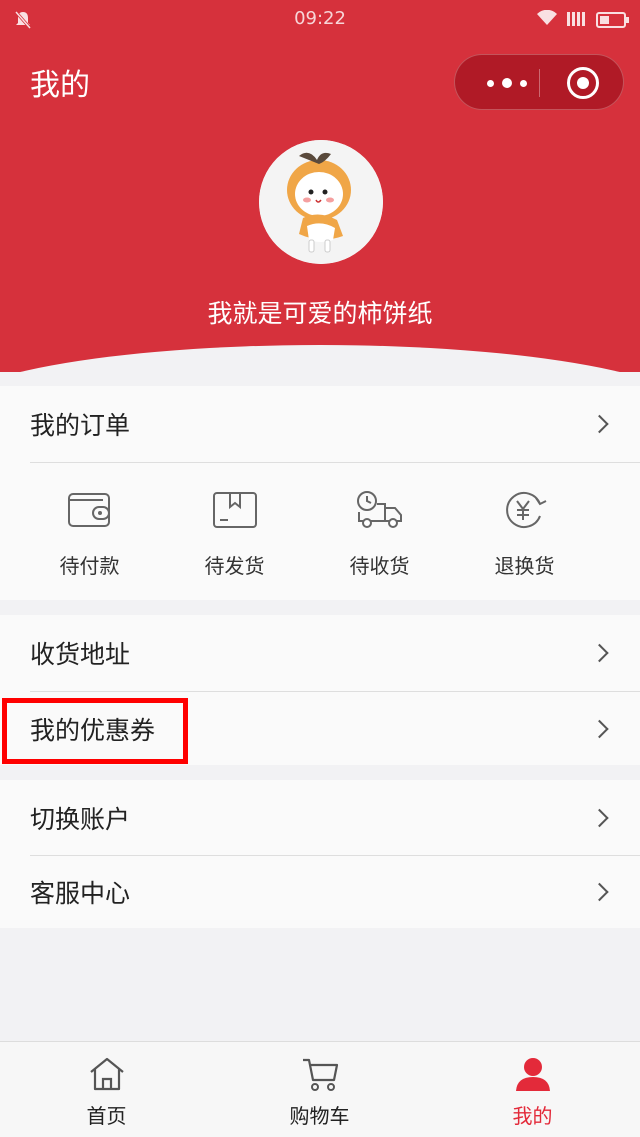  What do you see at coordinates (532, 1116) in the screenshot?
I see `tab-label: 我的` at bounding box center [532, 1116].